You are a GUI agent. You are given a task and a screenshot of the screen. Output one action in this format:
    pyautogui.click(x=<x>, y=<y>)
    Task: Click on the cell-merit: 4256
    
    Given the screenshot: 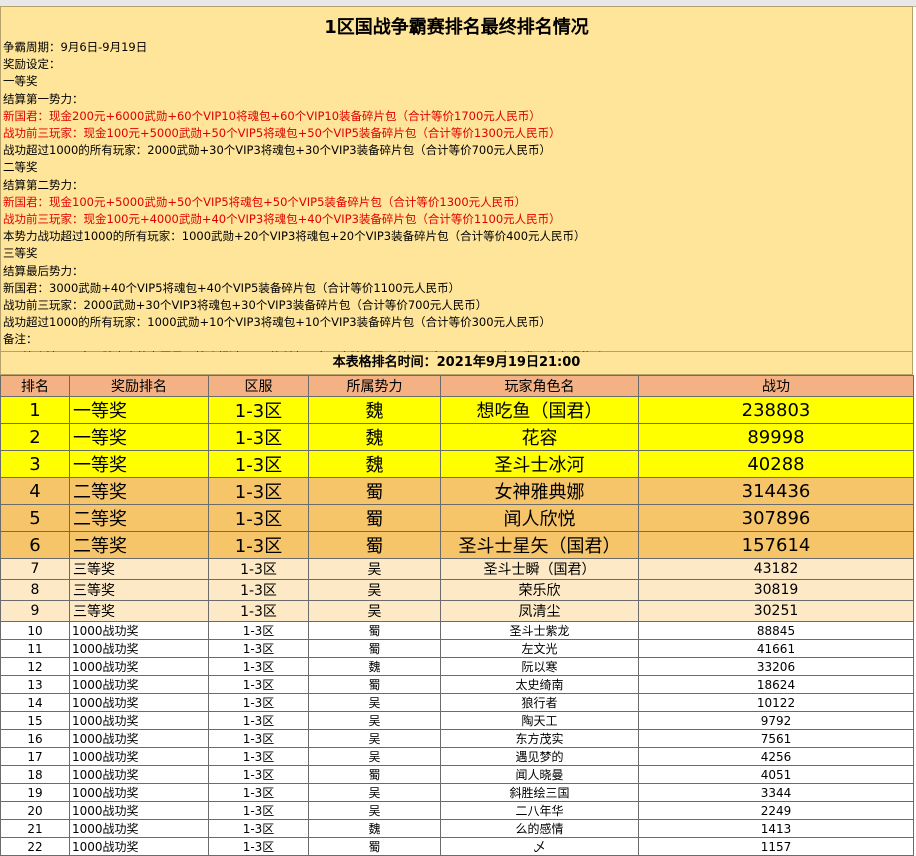 What is the action you would take?
    pyautogui.click(x=776, y=756)
    